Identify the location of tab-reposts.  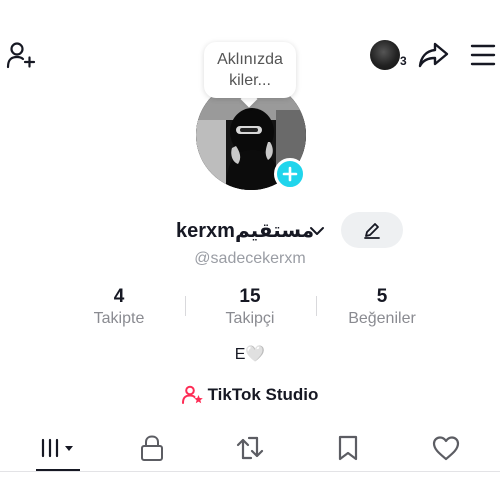
(250, 448).